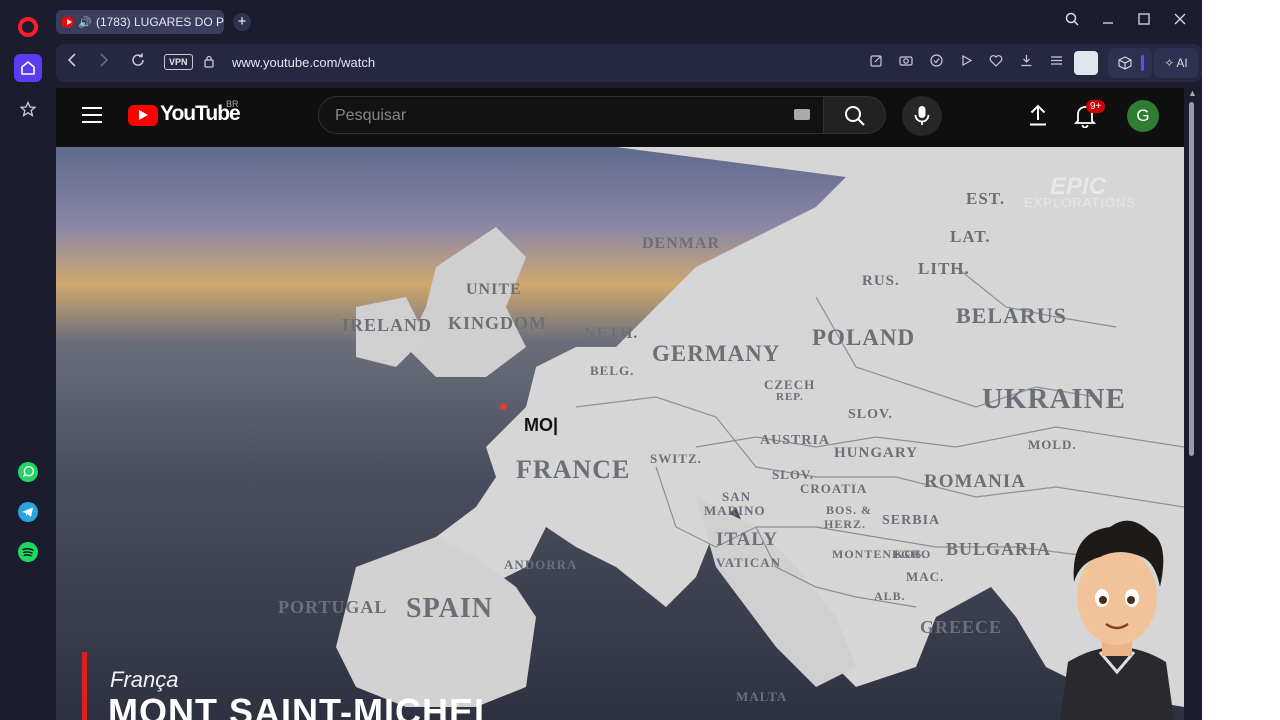 Image resolution: width=1280 pixels, height=720 pixels. I want to click on map-label: SLOV., so click(870, 414).